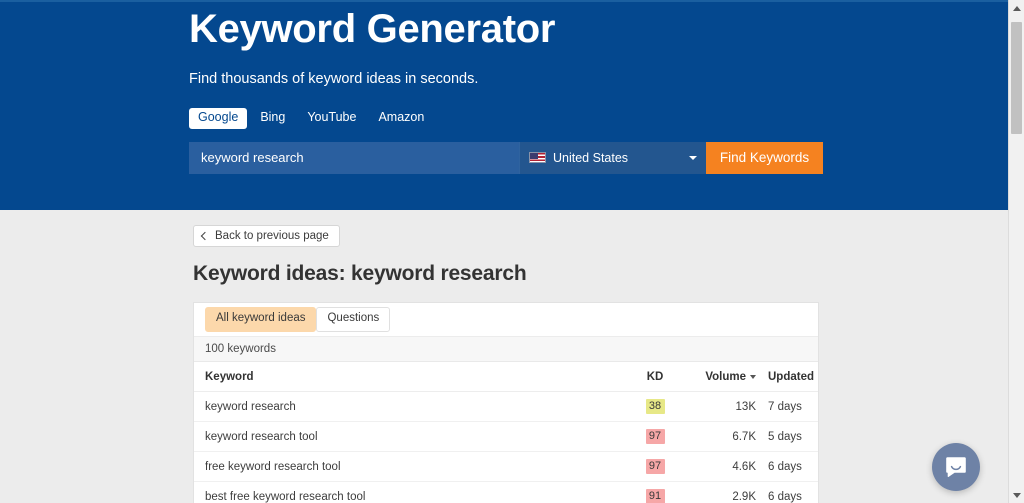 The width and height of the screenshot is (1024, 503). I want to click on back-to-previous-page-button: Back to previous page, so click(266, 236).